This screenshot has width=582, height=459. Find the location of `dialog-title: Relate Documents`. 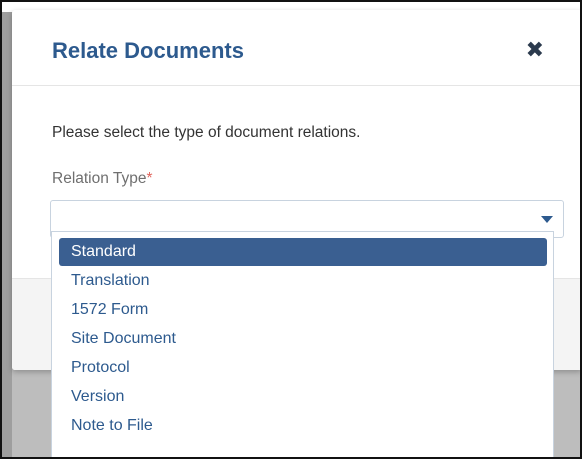

dialog-title: Relate Documents is located at coordinates (148, 50).